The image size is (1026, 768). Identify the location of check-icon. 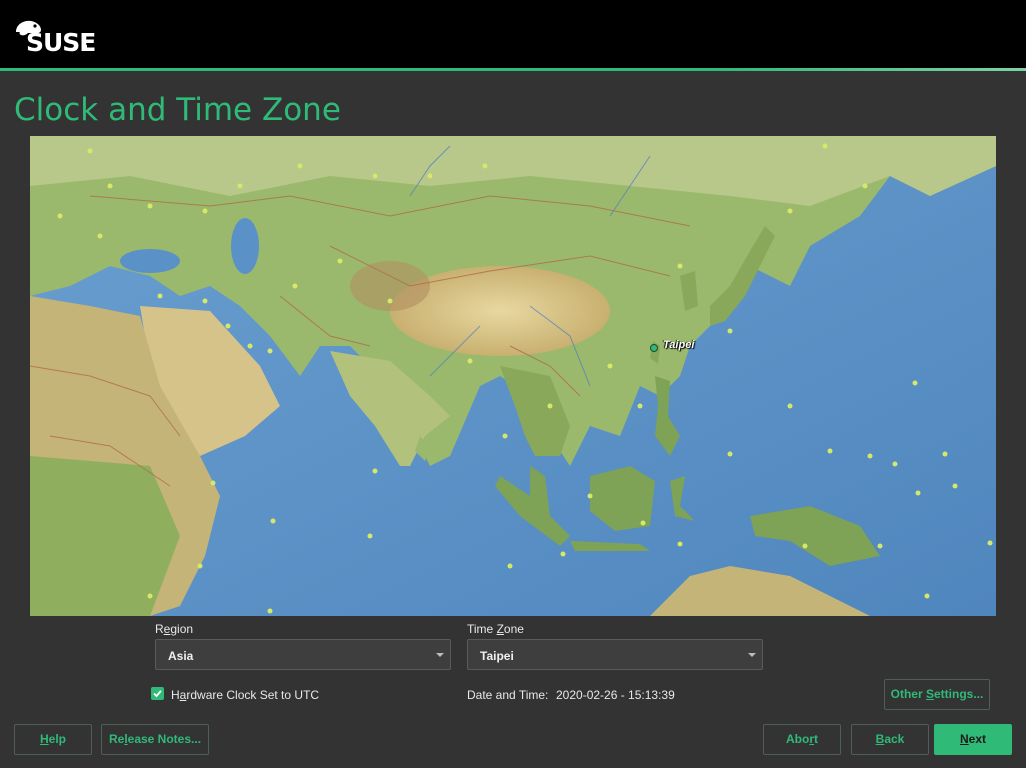
(157, 694).